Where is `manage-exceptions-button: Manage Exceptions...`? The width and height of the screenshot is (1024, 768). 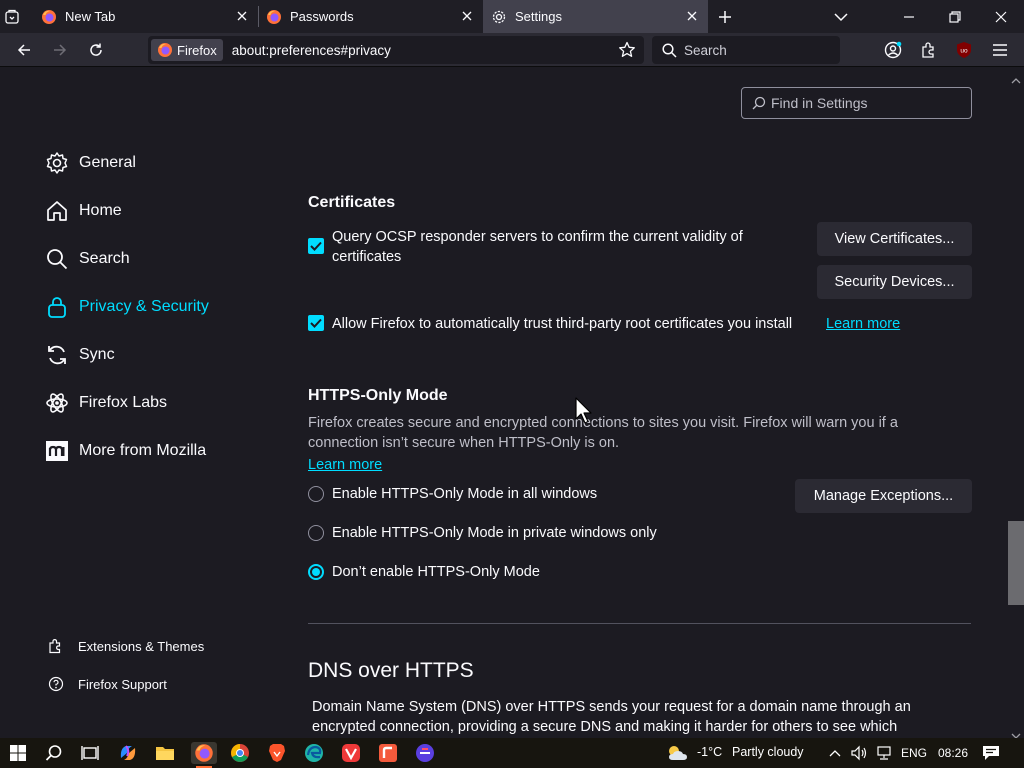 manage-exceptions-button: Manage Exceptions... is located at coordinates (883, 496).